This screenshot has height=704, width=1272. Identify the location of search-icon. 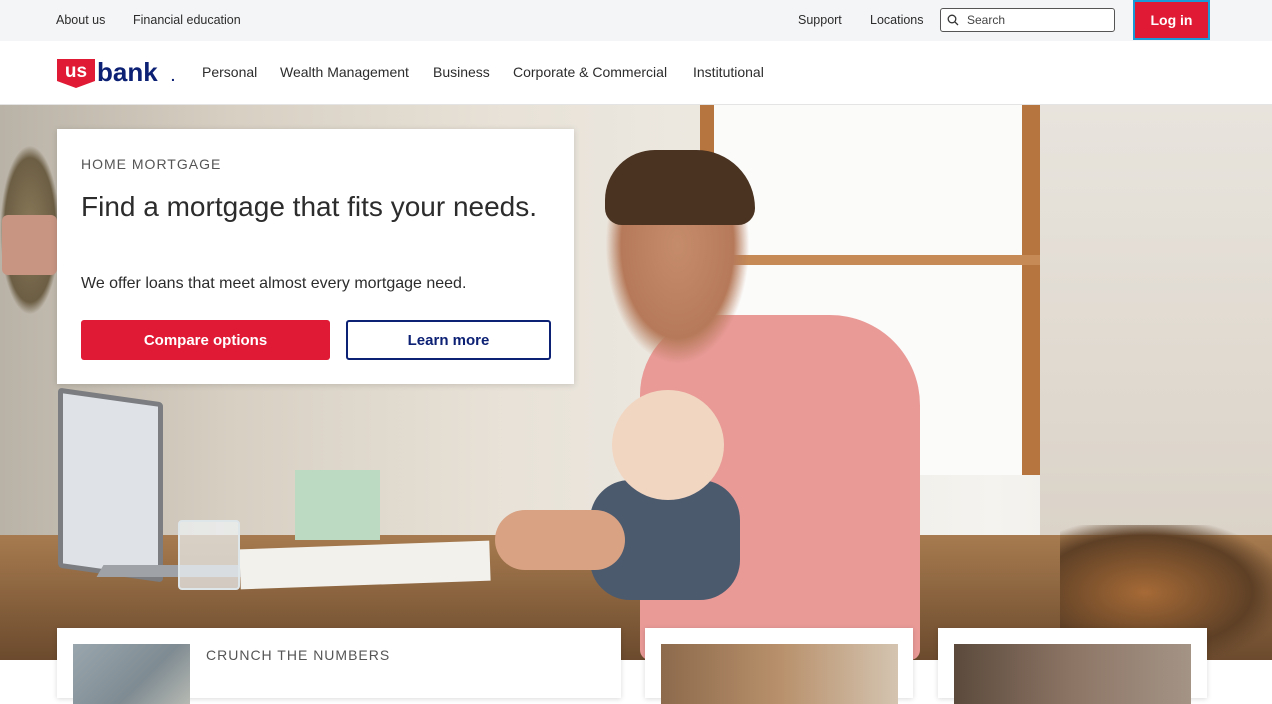
(953, 20).